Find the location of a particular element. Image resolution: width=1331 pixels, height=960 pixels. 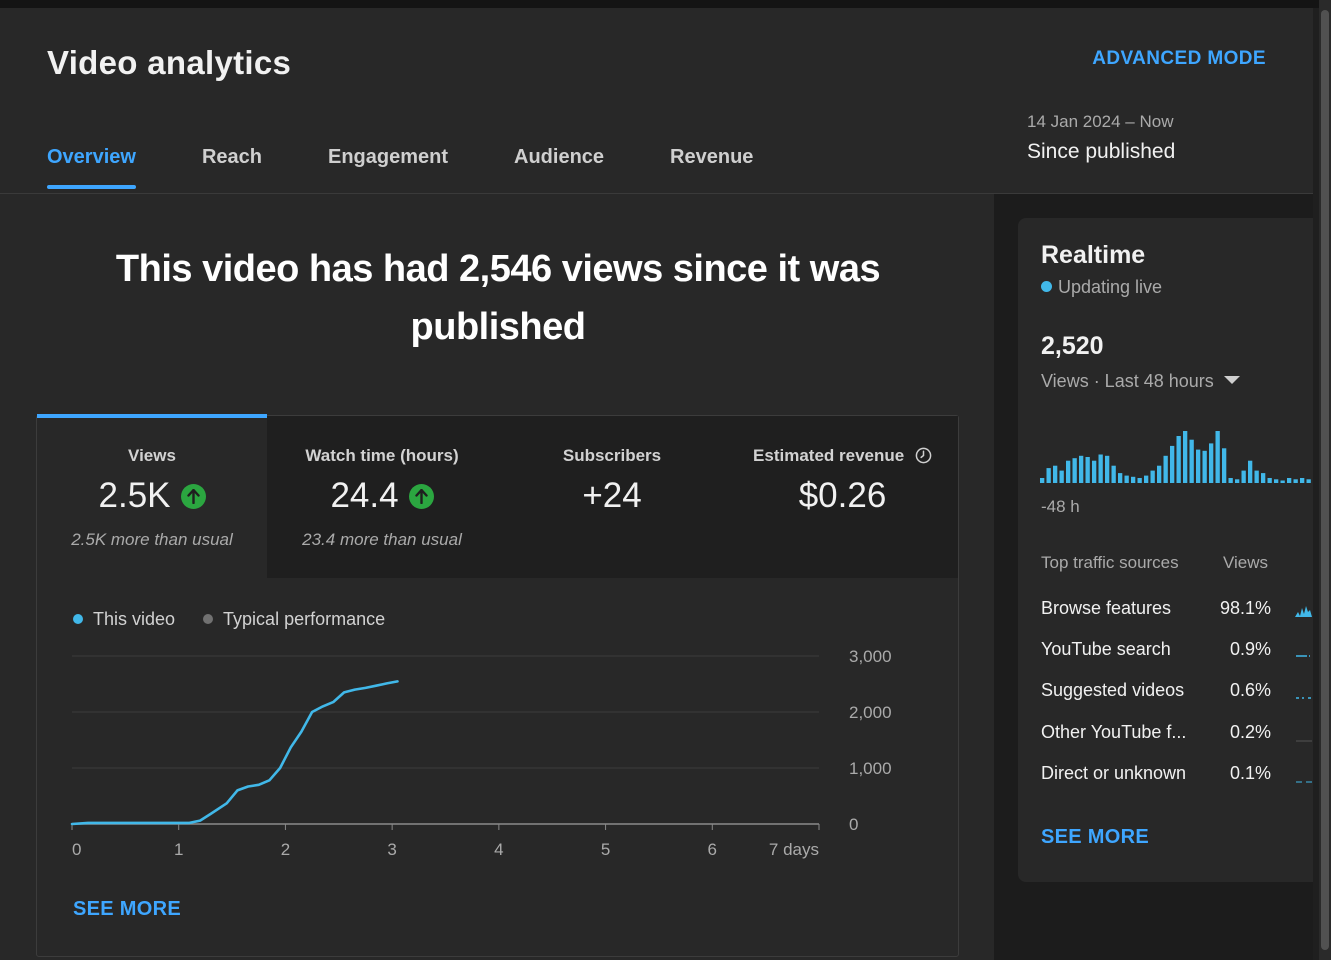

metric-estimated-revenue: Estimated revenue $0.26 is located at coordinates (842, 497).